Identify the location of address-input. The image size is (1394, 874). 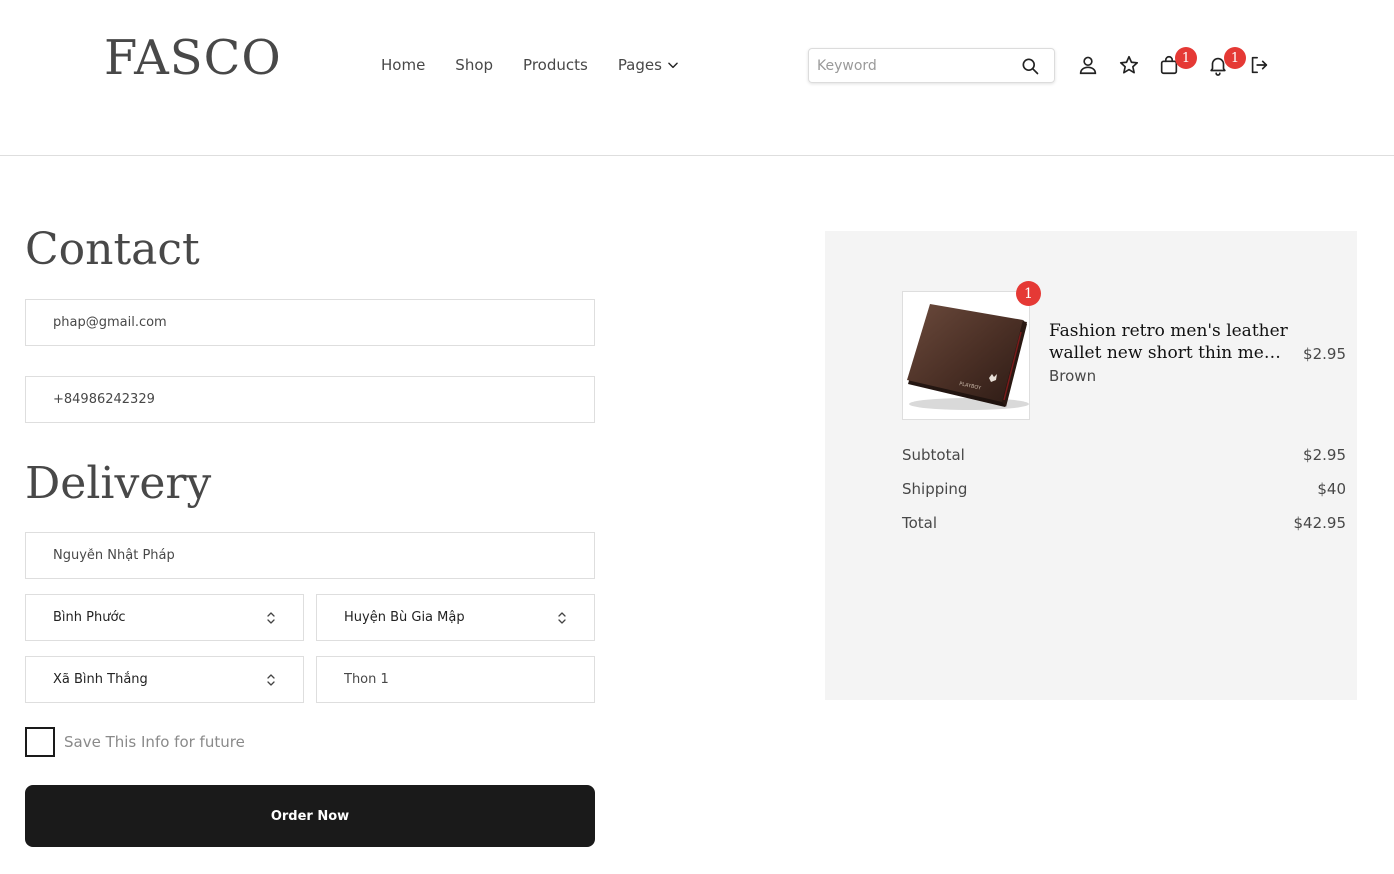
(469, 679).